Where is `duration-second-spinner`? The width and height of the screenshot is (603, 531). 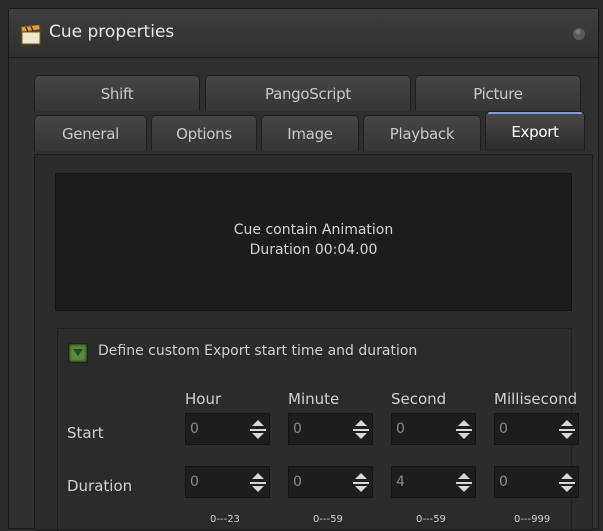
duration-second-spinner is located at coordinates (433, 482).